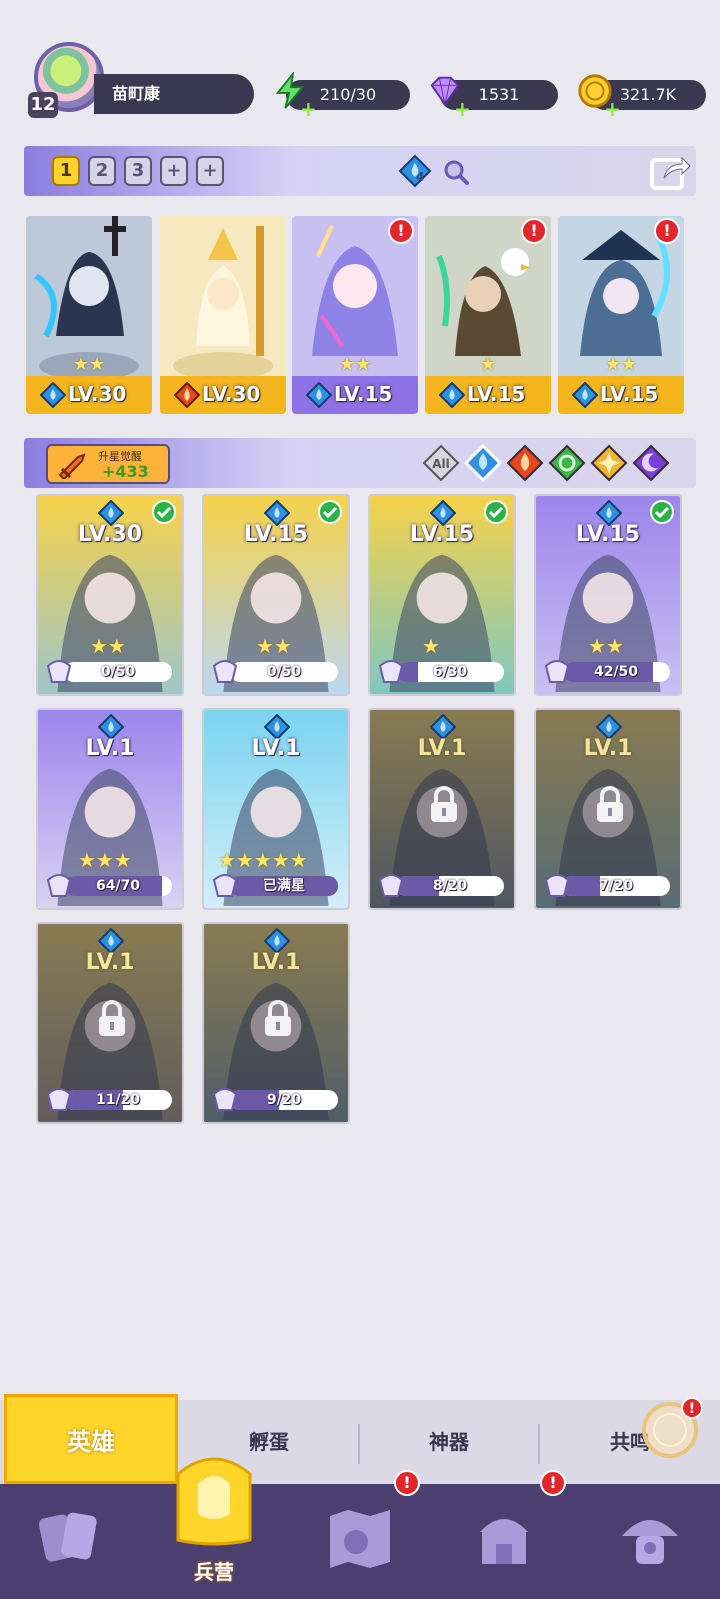 The height and width of the screenshot is (1599, 720). What do you see at coordinates (360, 65) in the screenshot?
I see `top-bar: 12 苗町康 + 210/30 + 1531 + 321.7K` at bounding box center [360, 65].